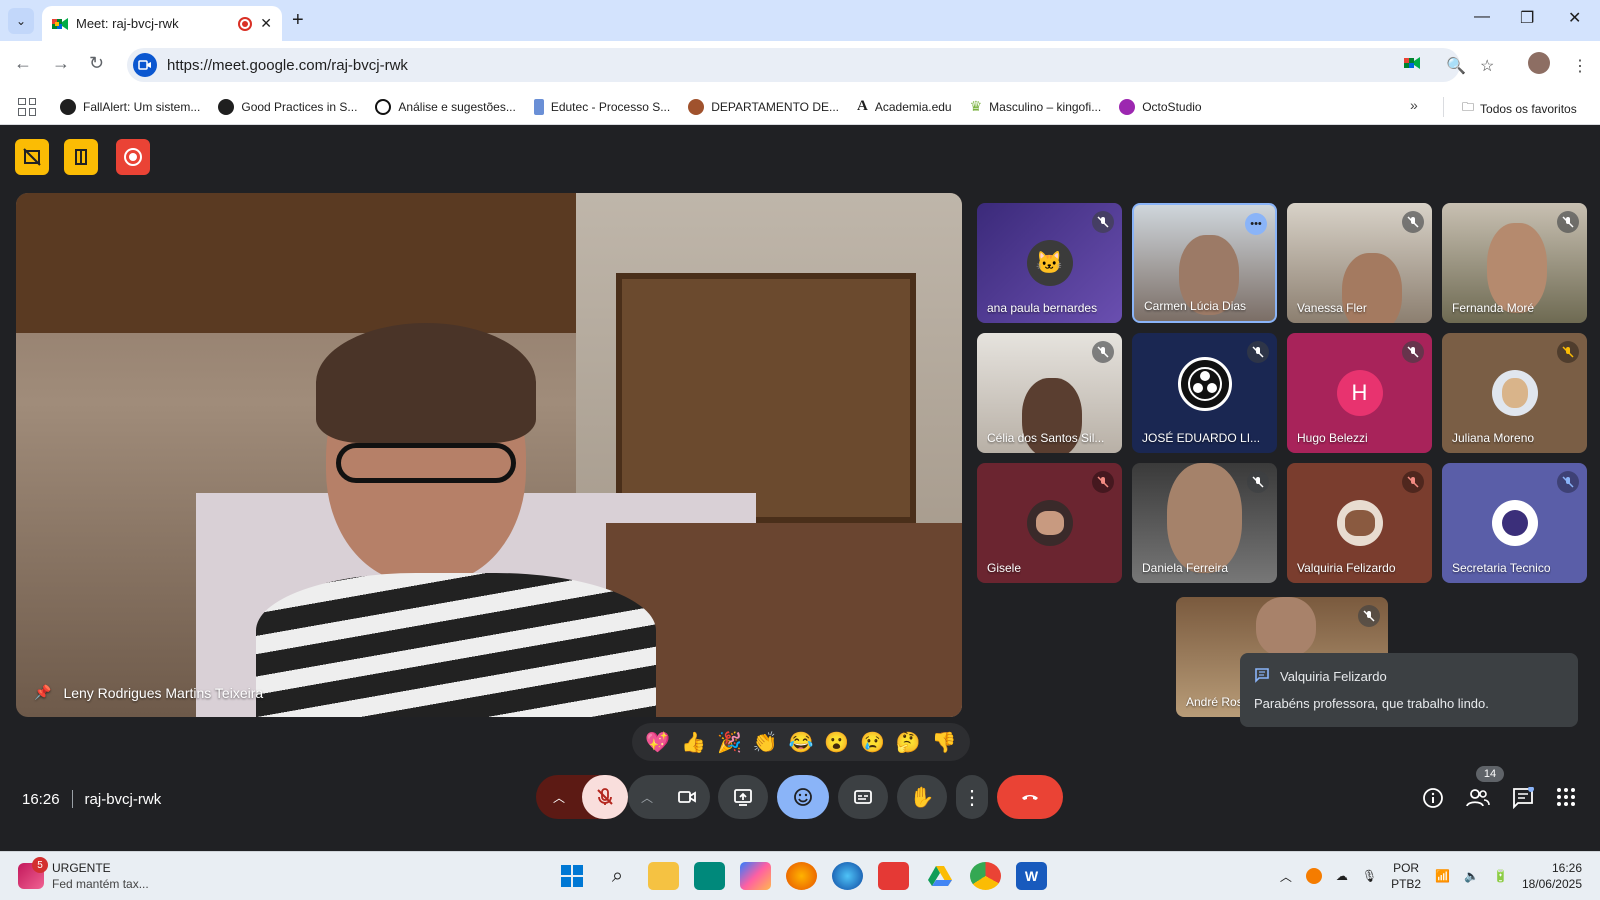 The height and width of the screenshot is (900, 1600). What do you see at coordinates (693, 742) in the screenshot?
I see `reaction-thumbs-up: 👍` at bounding box center [693, 742].